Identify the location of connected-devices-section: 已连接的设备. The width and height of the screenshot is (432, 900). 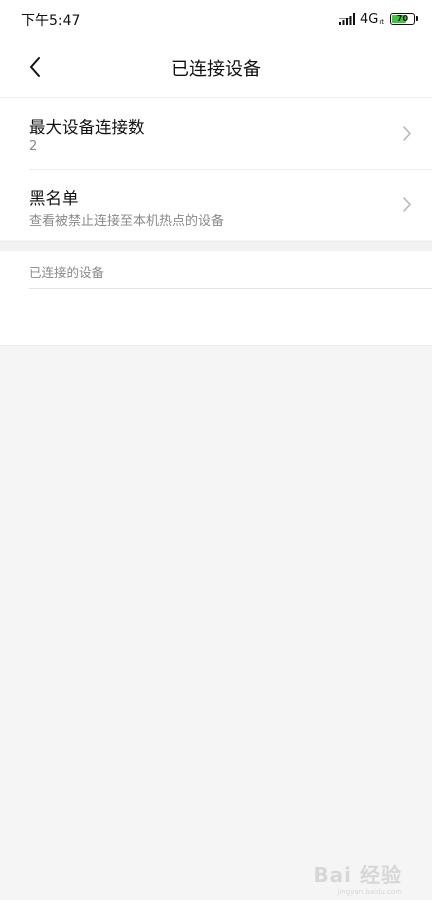
(216, 298).